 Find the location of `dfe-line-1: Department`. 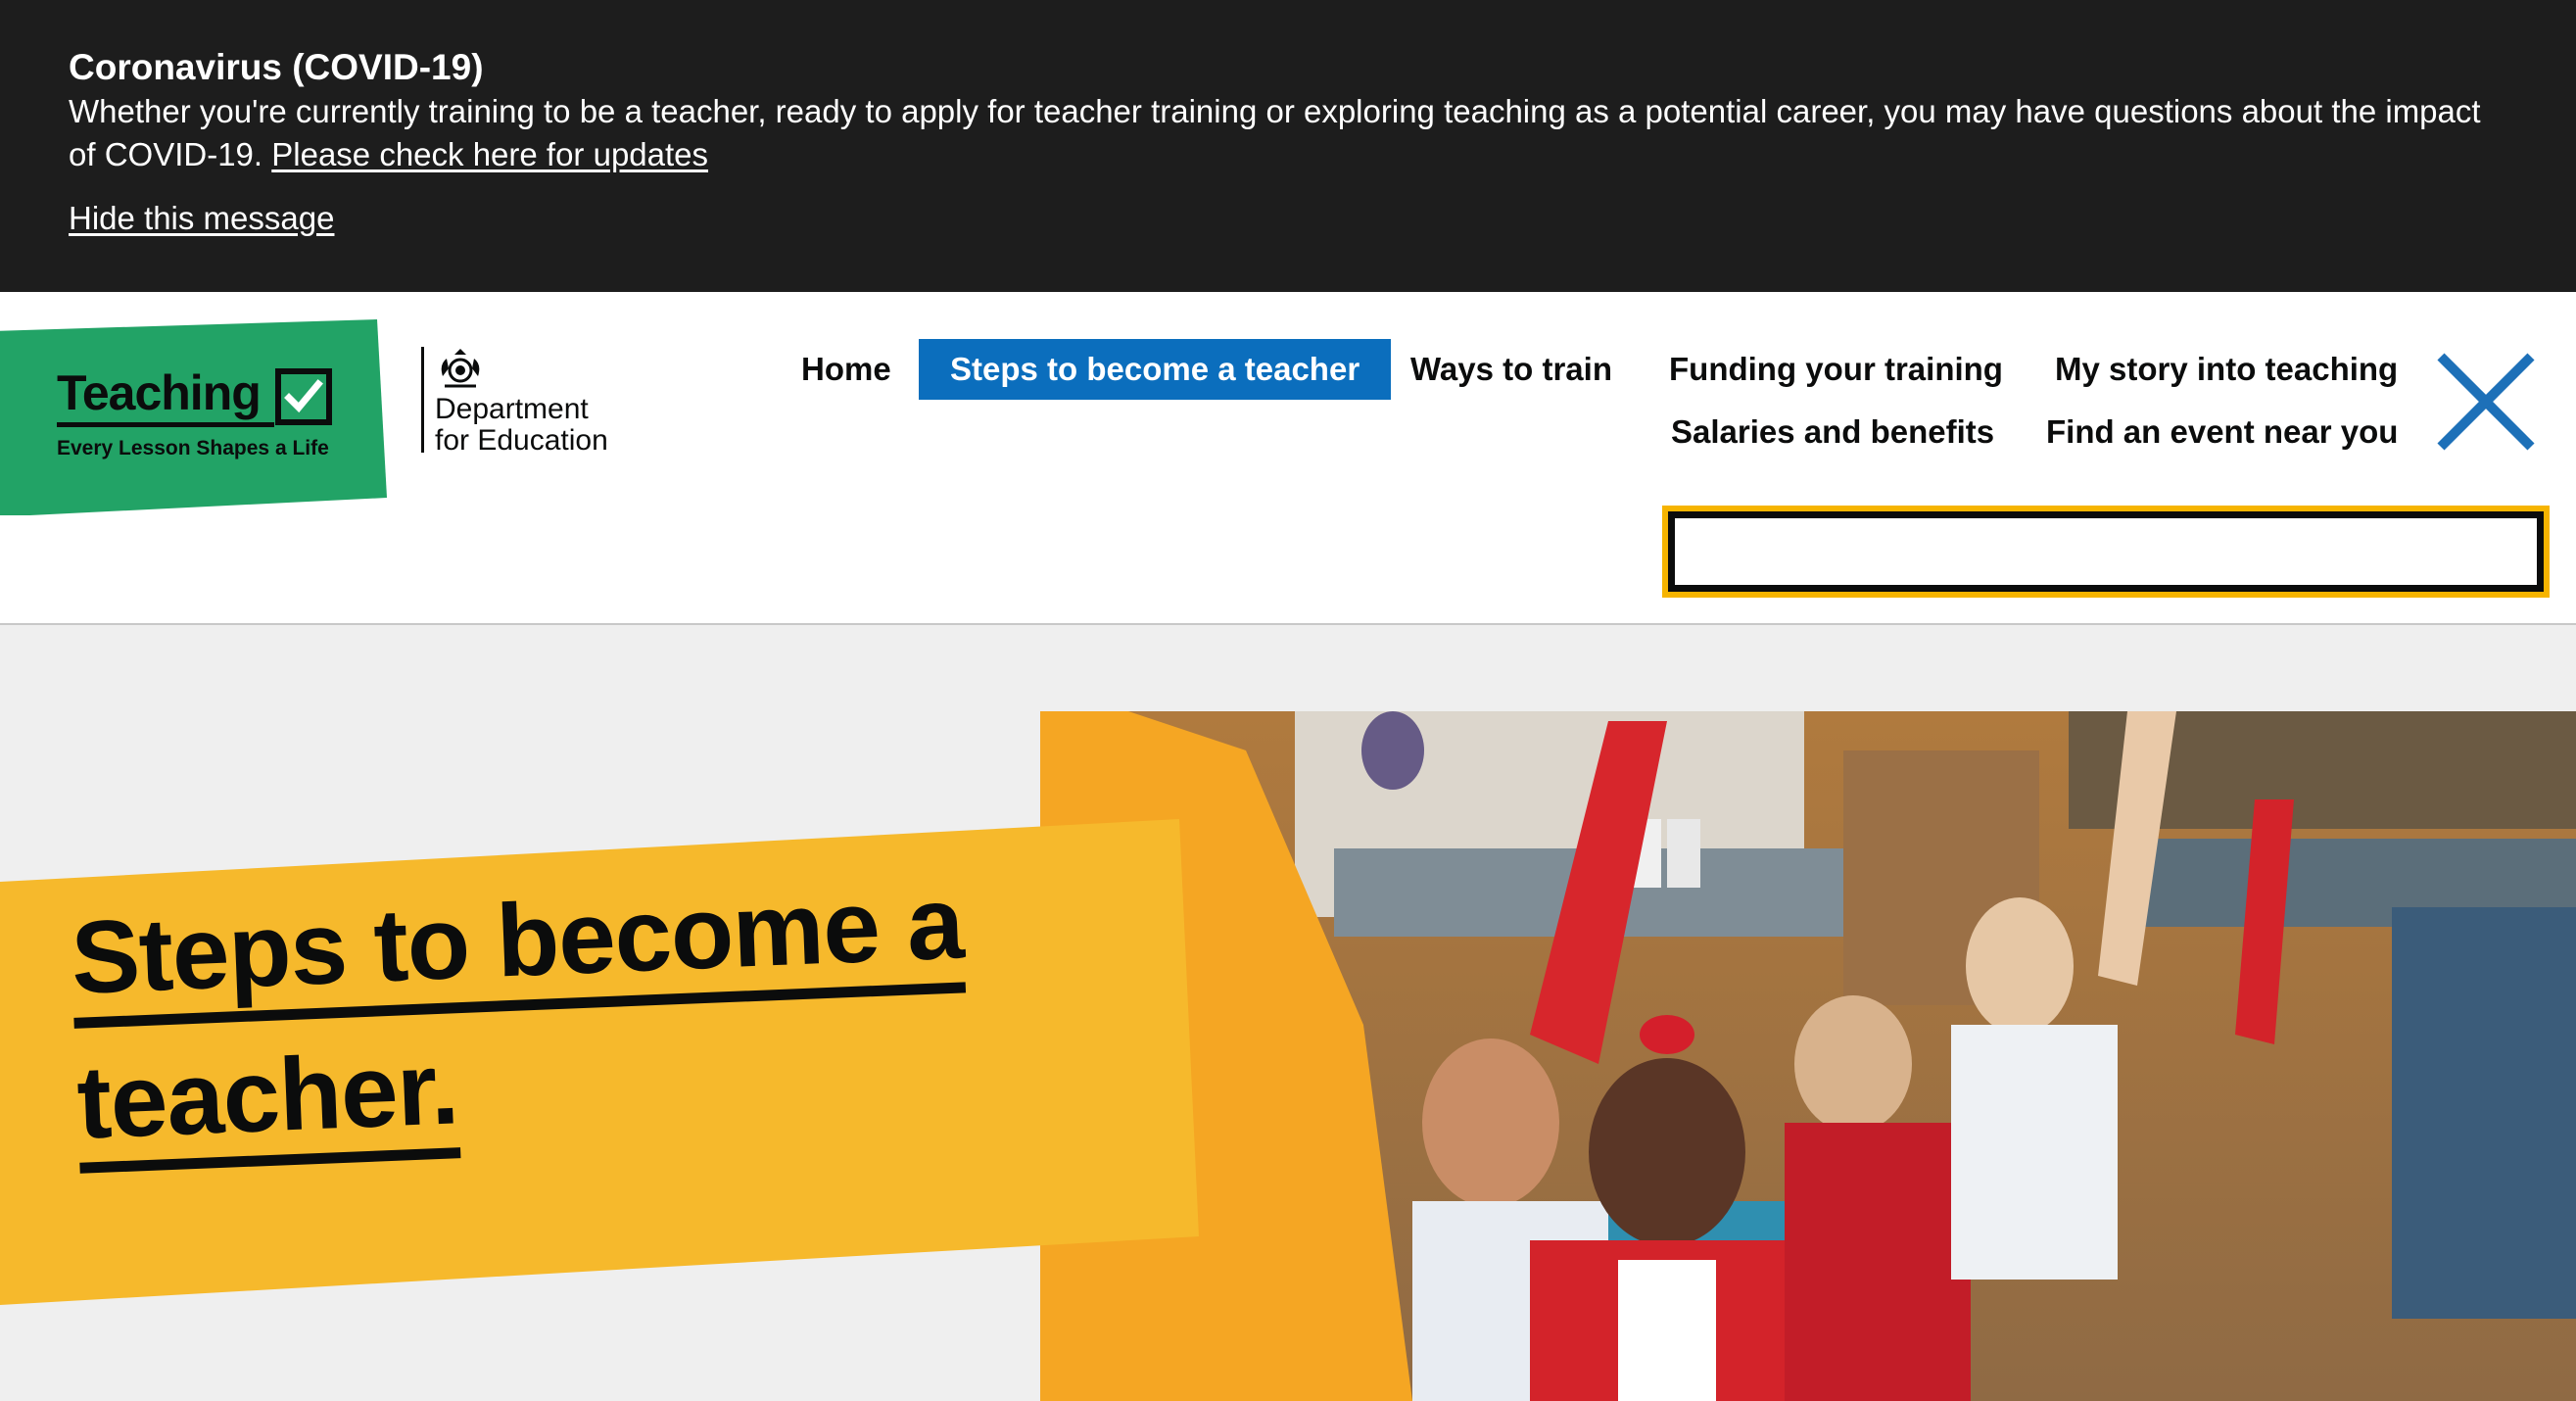

dfe-line-1: Department is located at coordinates (512, 409).